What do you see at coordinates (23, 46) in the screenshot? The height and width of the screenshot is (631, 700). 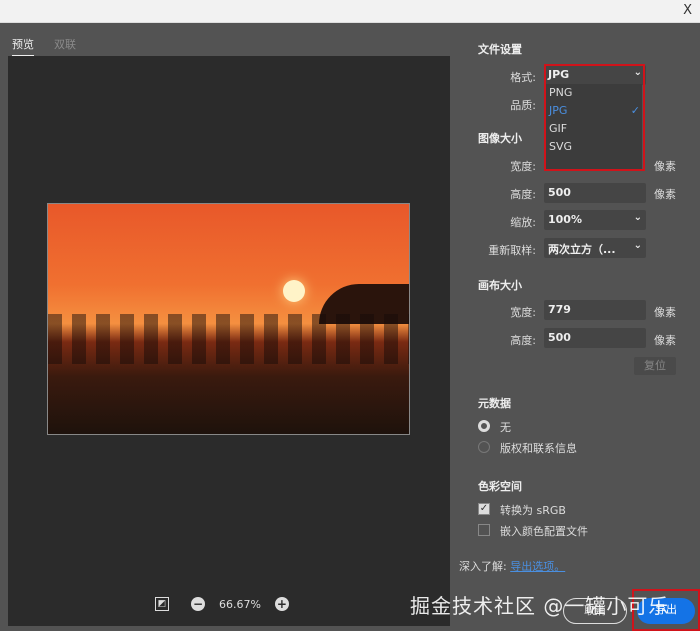 I see `tab-preview: 预览` at bounding box center [23, 46].